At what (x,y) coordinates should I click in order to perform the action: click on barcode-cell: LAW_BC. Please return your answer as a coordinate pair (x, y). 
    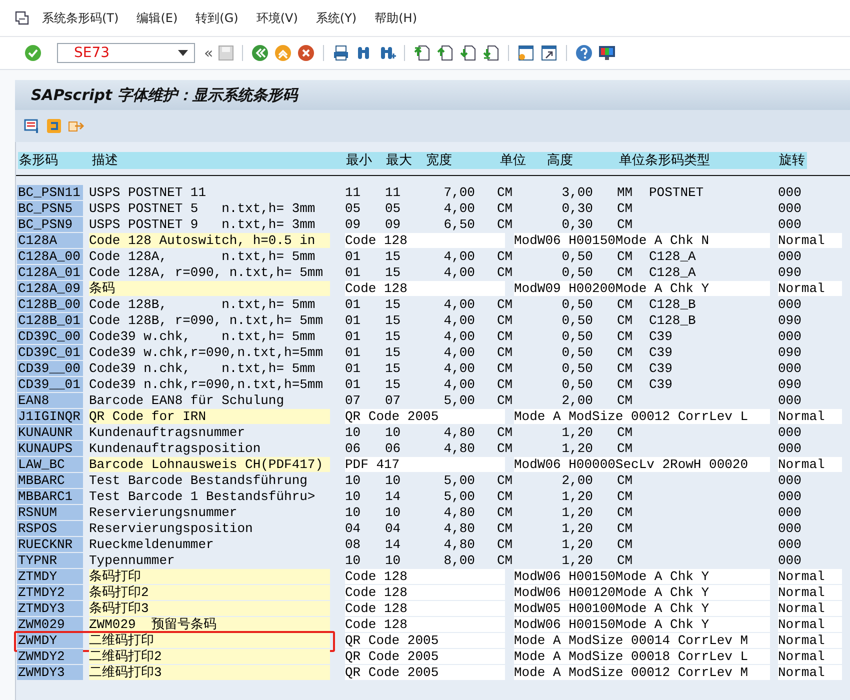
    Looking at the image, I should click on (50, 464).